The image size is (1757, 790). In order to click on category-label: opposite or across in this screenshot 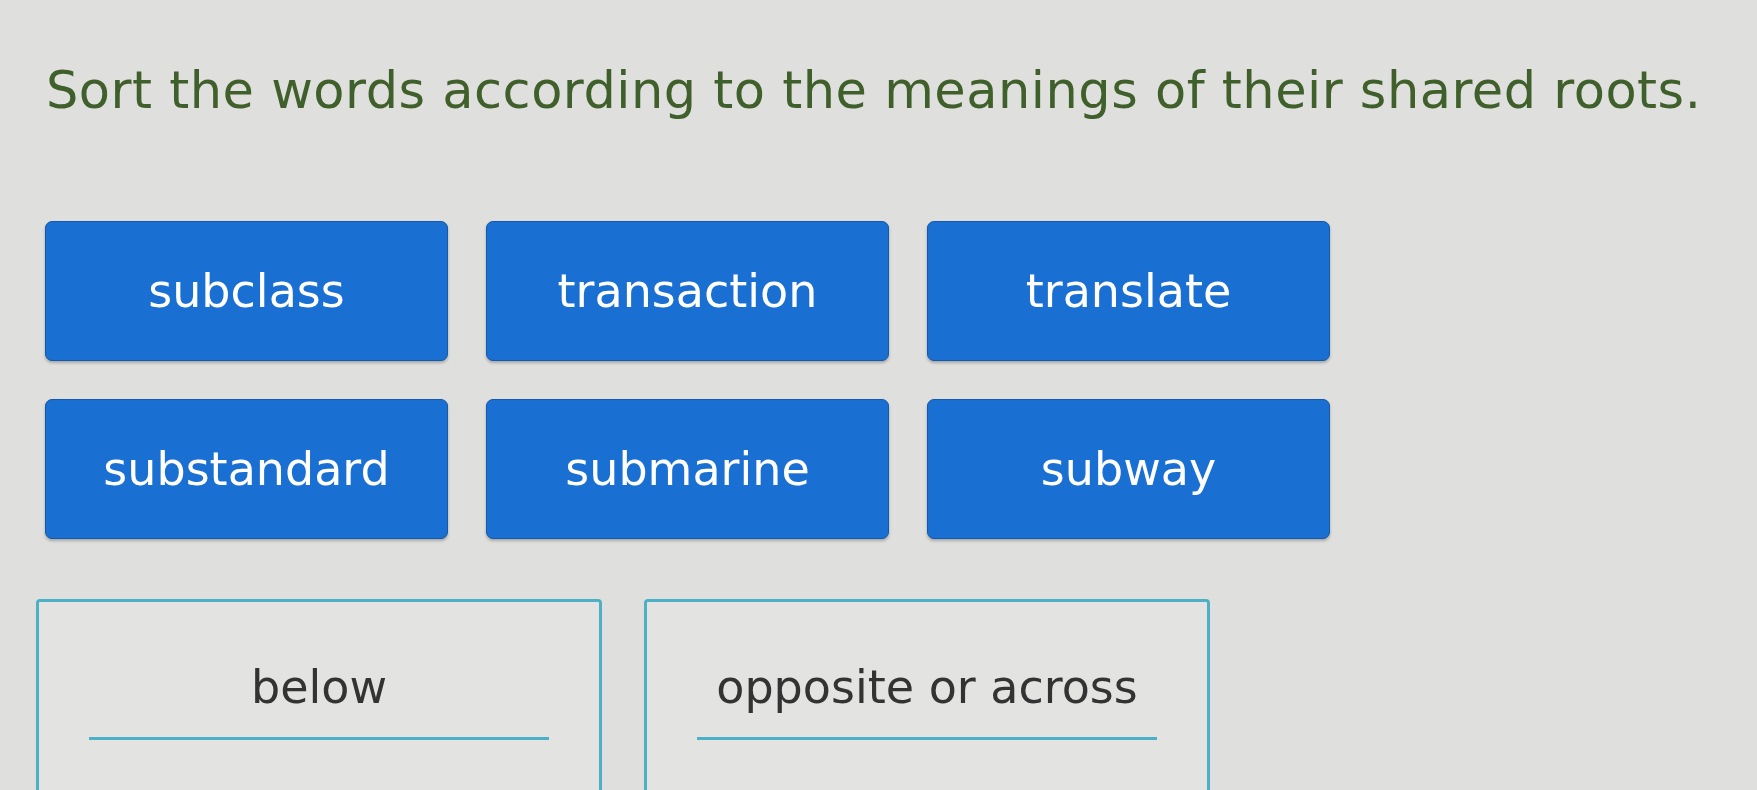, I will do `click(927, 688)`.